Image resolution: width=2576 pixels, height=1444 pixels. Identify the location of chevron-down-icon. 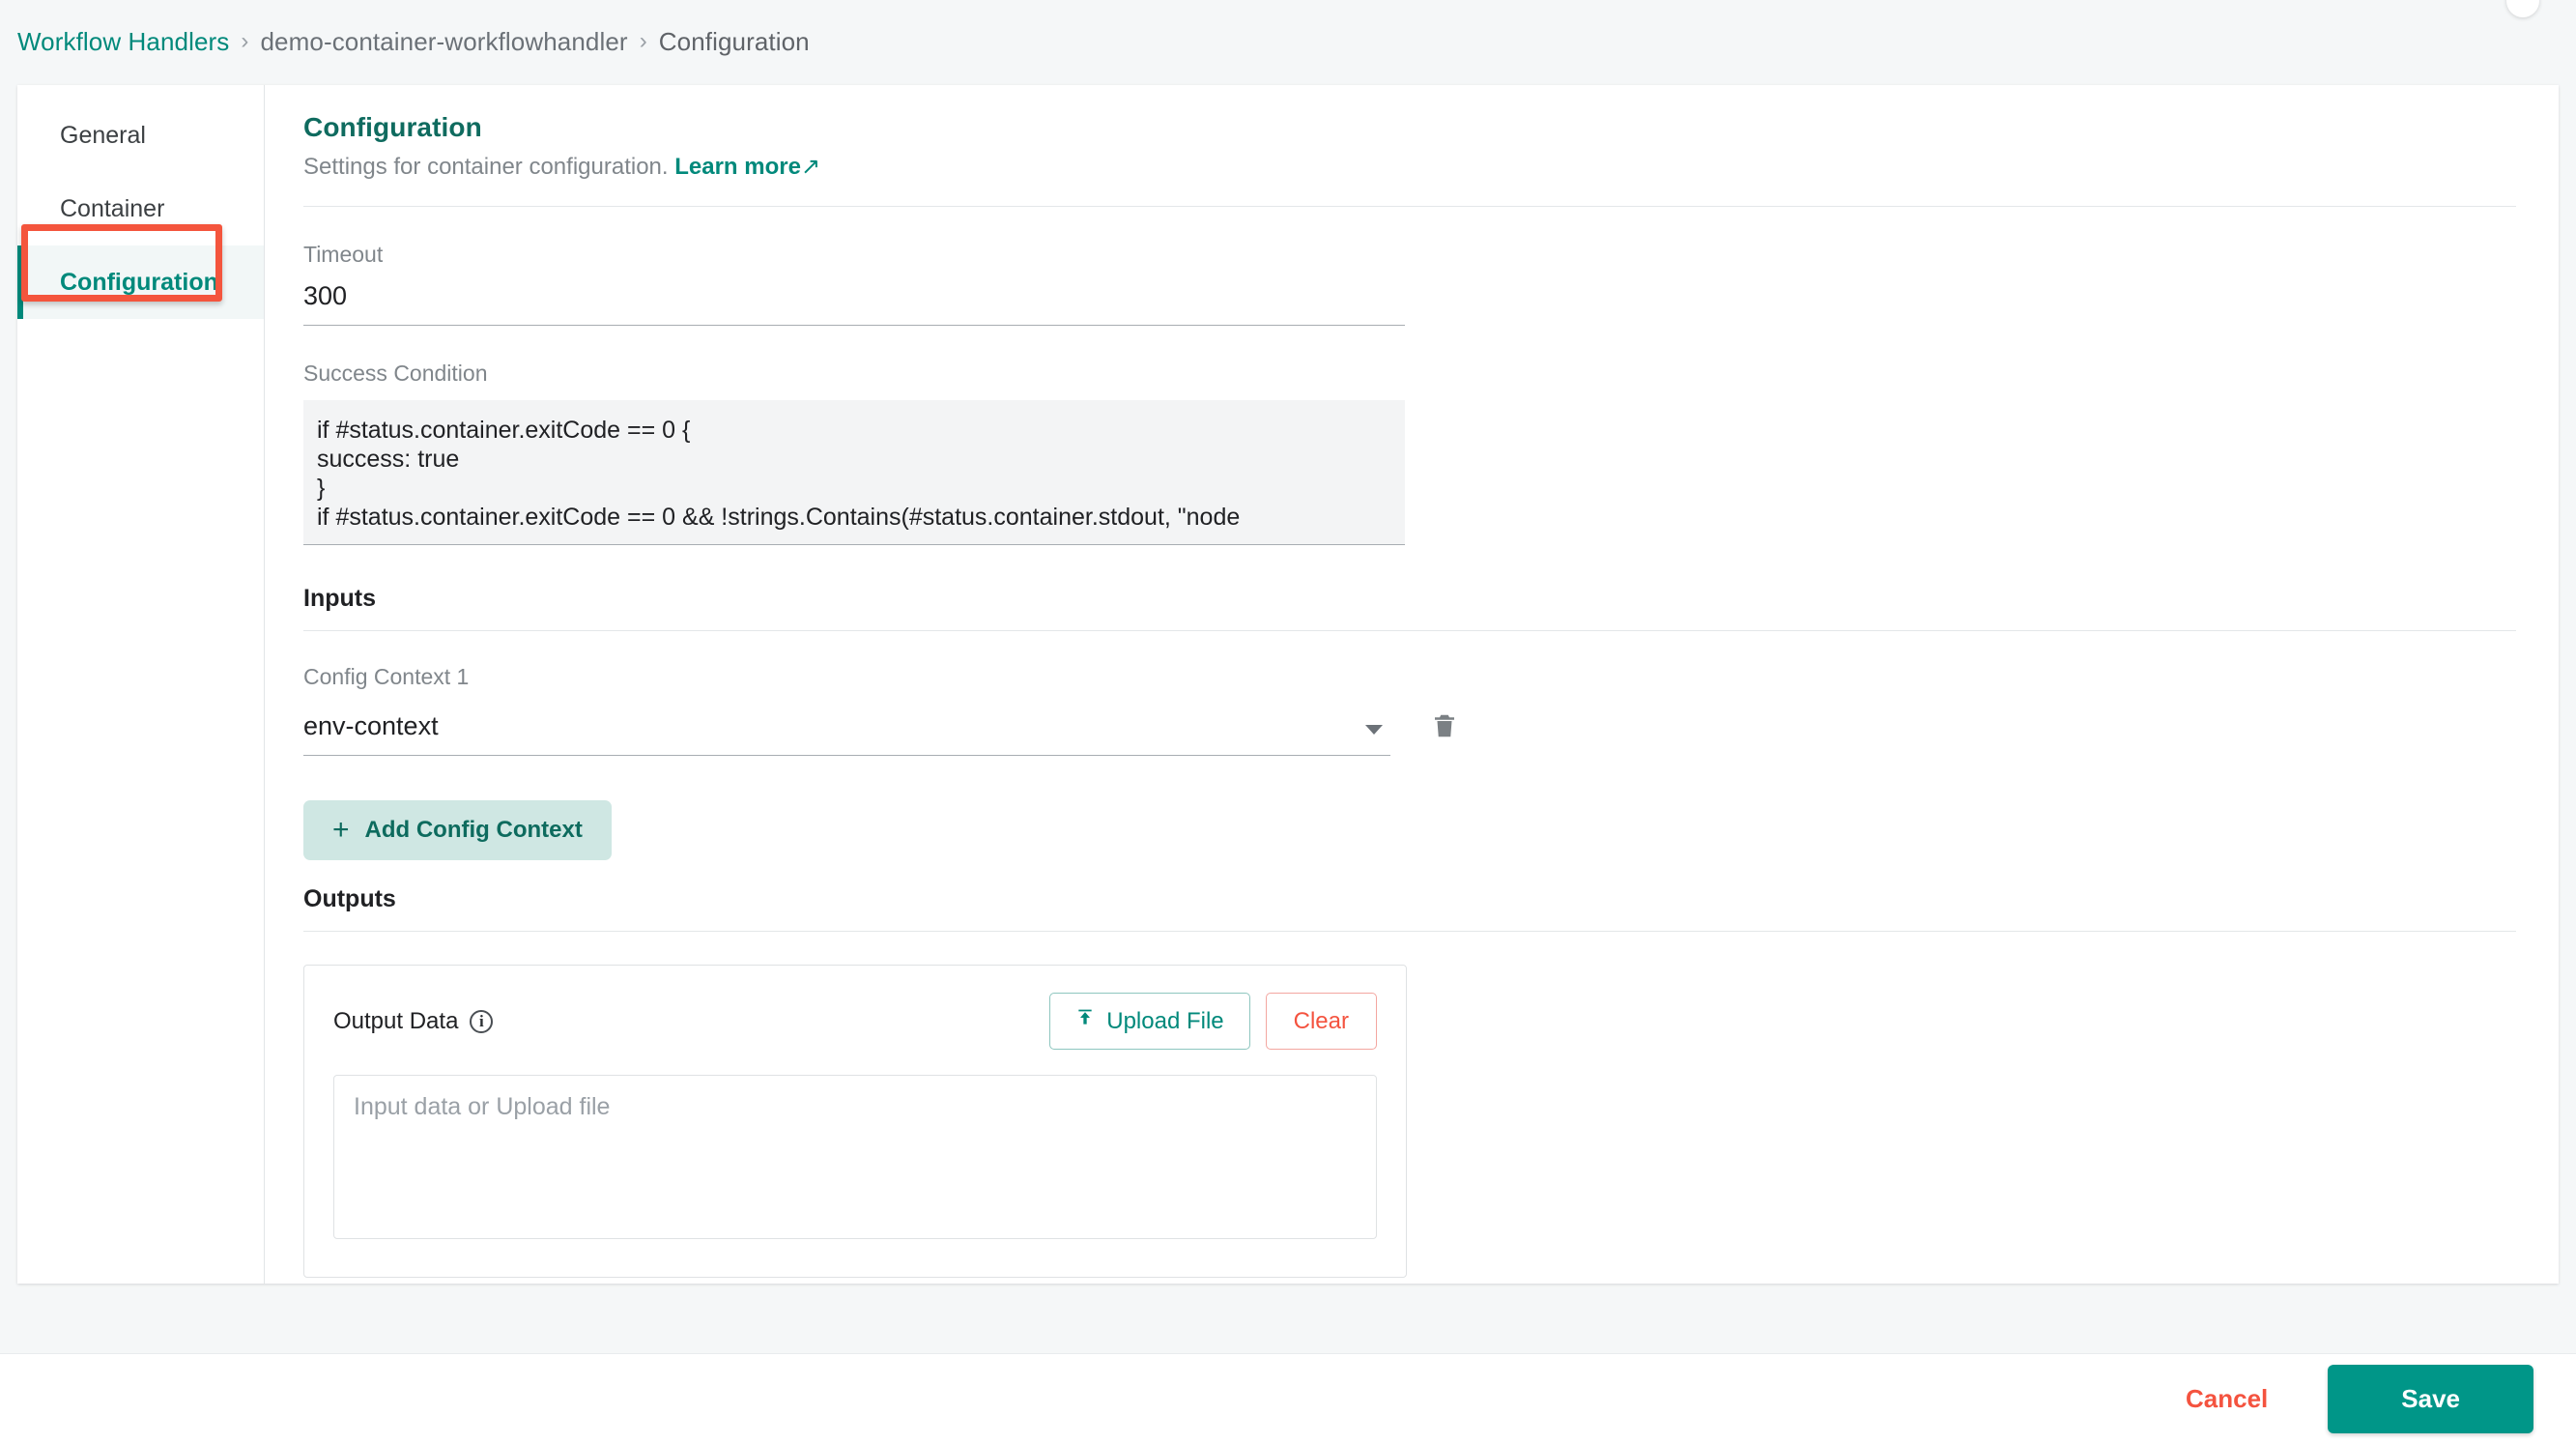
(1374, 730).